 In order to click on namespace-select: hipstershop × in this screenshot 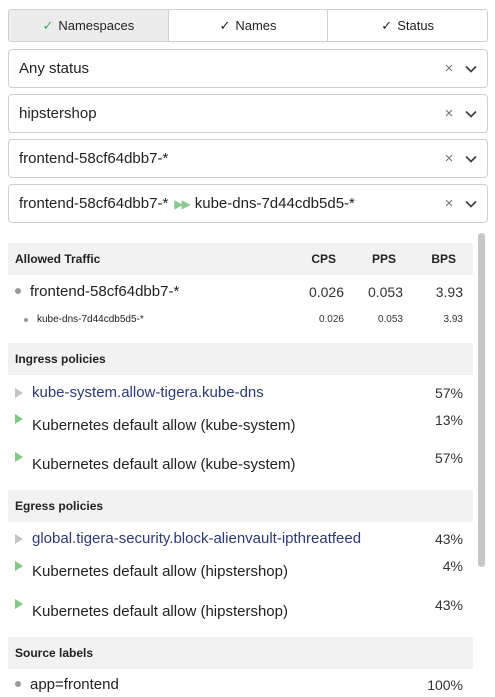, I will do `click(248, 113)`.